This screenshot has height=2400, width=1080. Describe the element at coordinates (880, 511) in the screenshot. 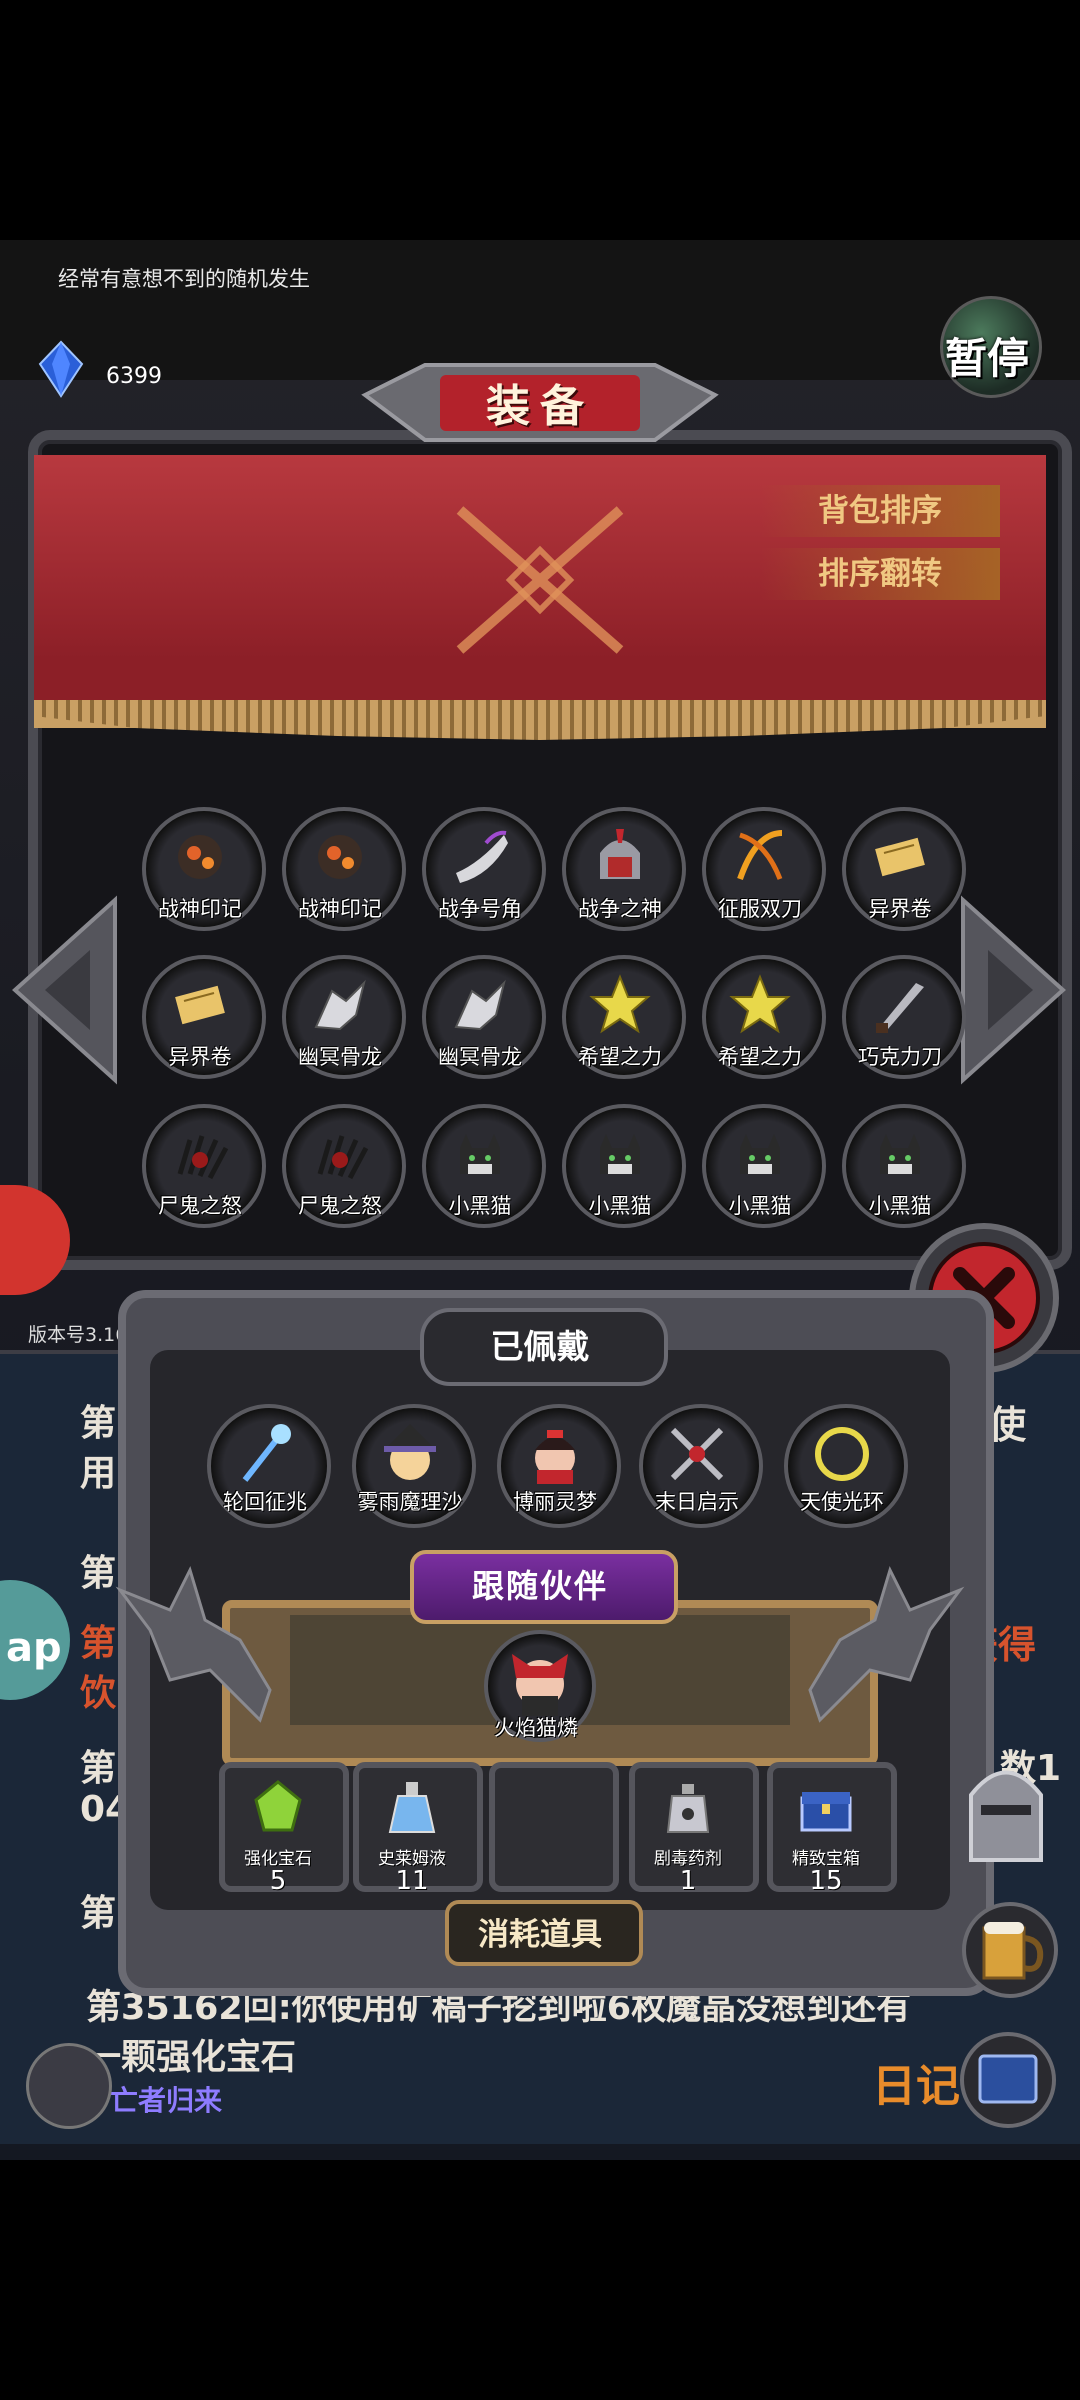

I see `sort-backpack-button: 背包排序` at that location.